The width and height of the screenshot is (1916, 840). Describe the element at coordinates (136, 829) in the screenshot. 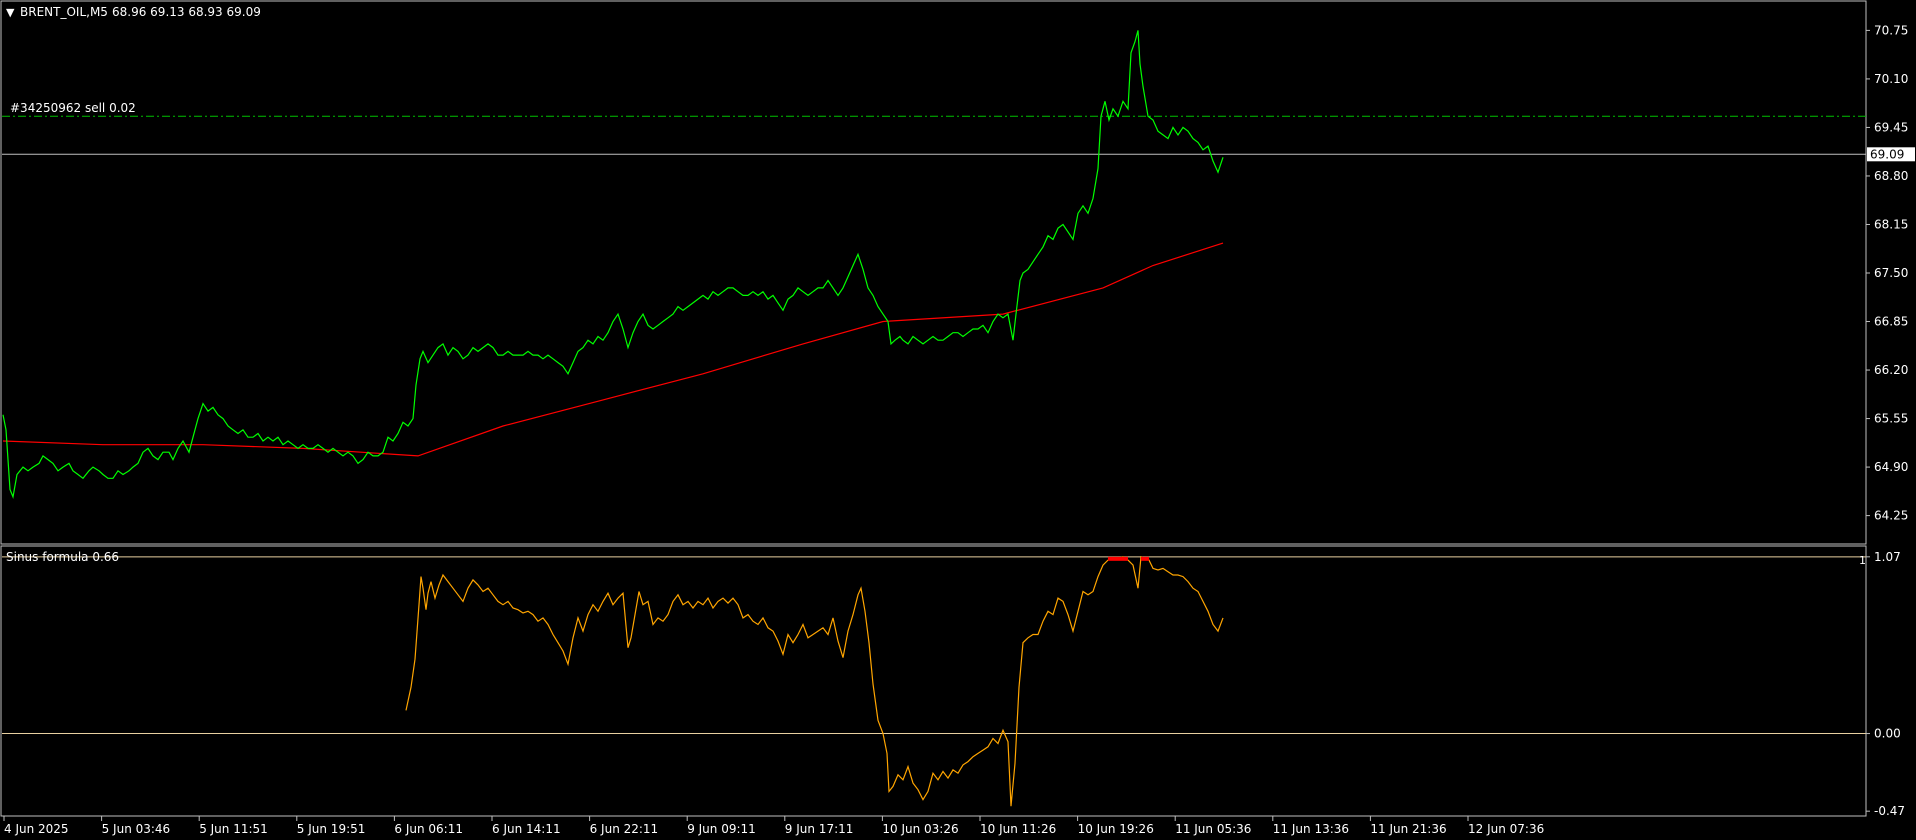

I see `time-tick-label: 5 Jun 03:46` at that location.